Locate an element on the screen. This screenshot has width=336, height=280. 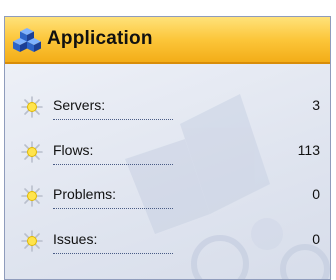
panel-title: Application is located at coordinates (100, 38).